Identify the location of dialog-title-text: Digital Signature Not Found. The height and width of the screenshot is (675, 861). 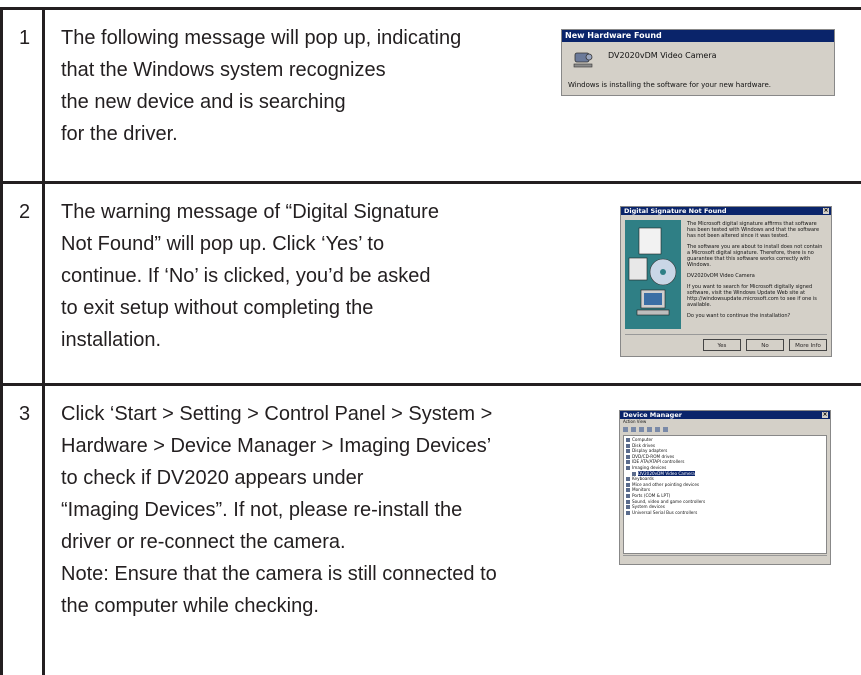
(675, 211).